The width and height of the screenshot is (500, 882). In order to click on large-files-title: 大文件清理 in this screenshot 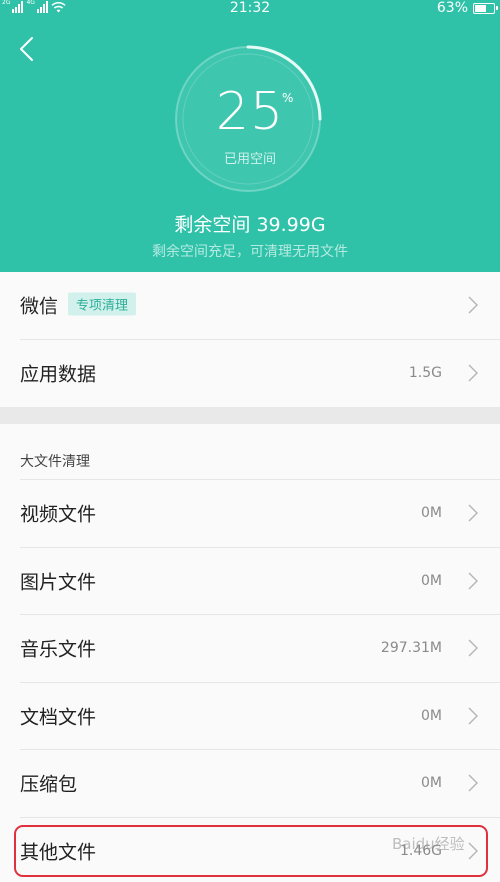, I will do `click(260, 452)`.